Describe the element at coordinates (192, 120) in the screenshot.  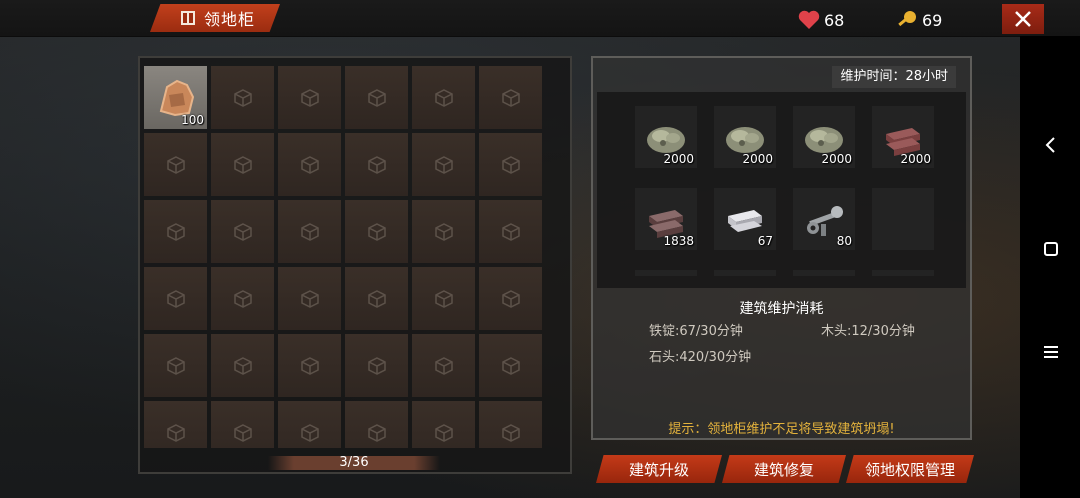
I see `item-quantity: 100` at that location.